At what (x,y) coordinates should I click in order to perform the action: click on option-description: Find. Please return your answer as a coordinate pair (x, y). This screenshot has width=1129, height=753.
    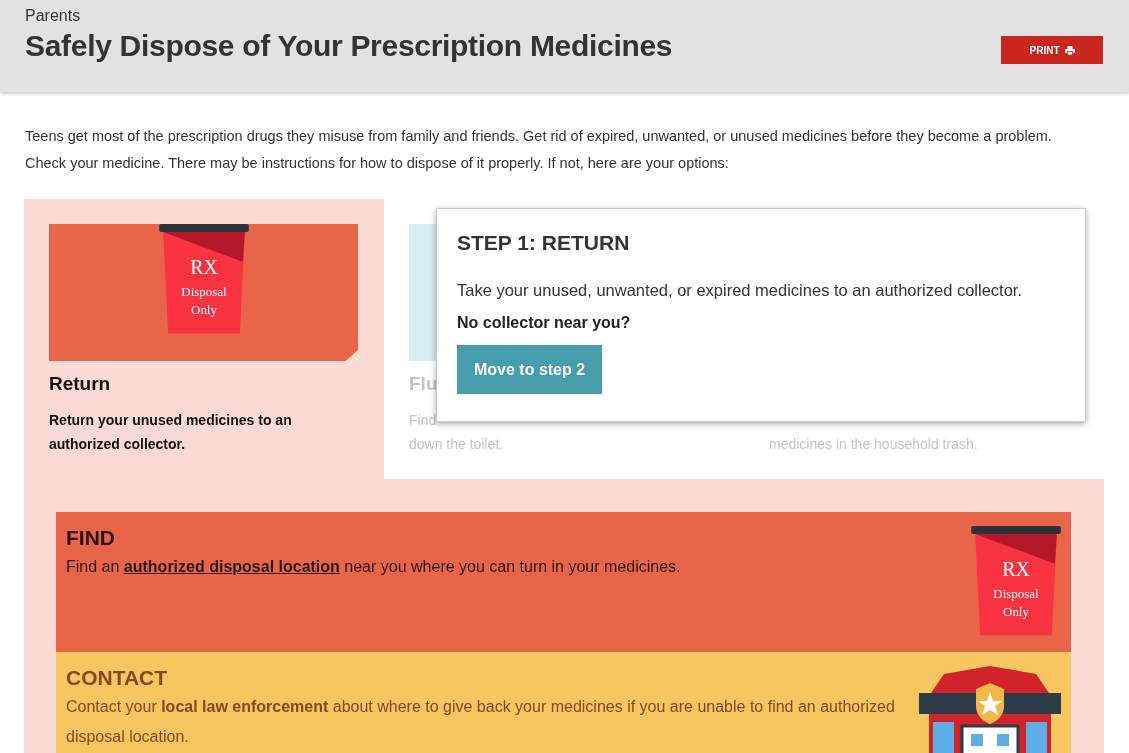
    Looking at the image, I should click on (423, 420).